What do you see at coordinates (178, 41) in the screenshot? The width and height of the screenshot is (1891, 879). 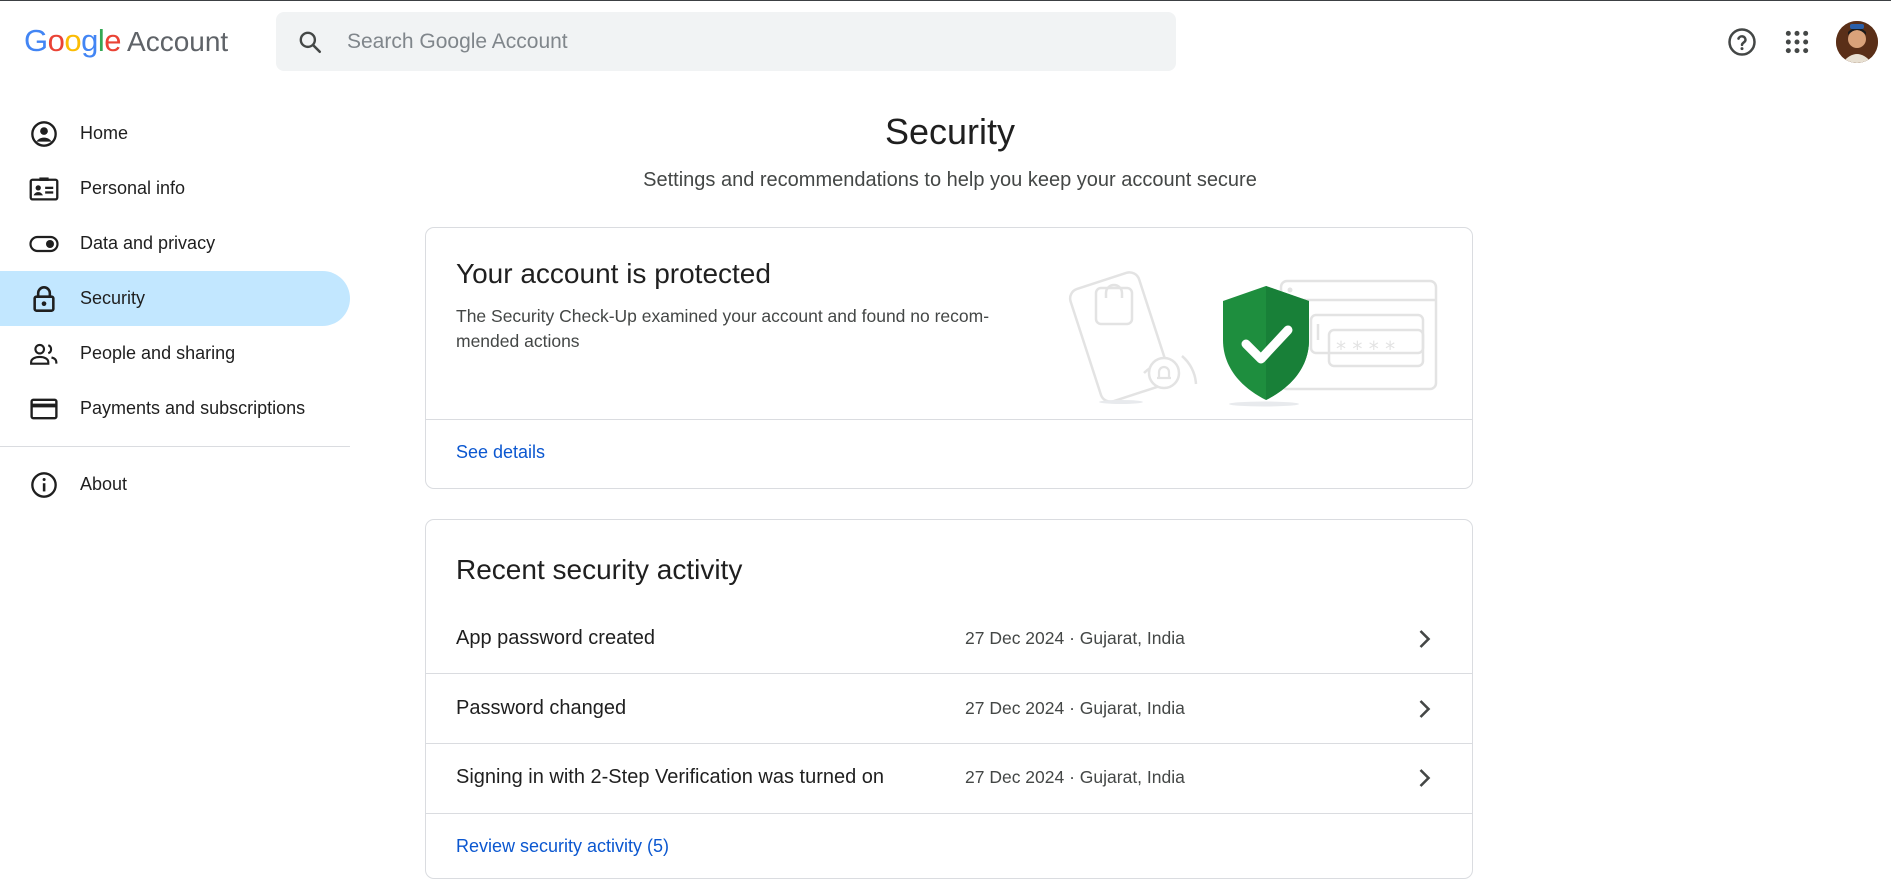 I see `account-wordmark: Account` at bounding box center [178, 41].